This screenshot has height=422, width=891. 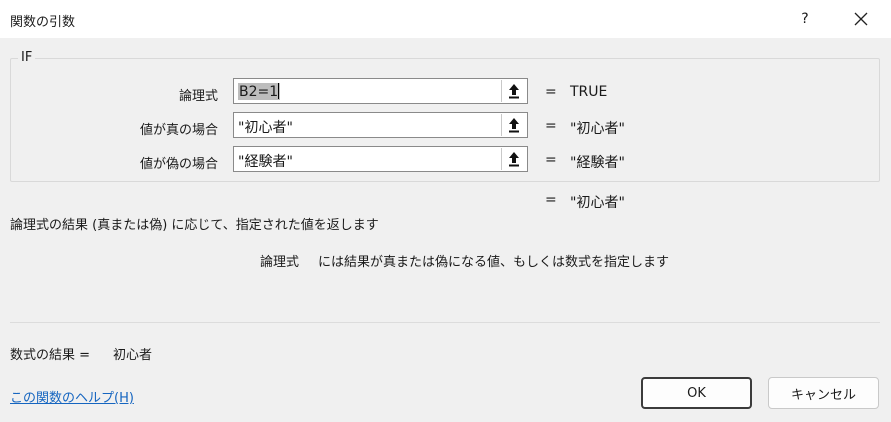 What do you see at coordinates (494, 262) in the screenshot?
I see `arg-help-text: には結果が真または偽になる値、もしくは数式を指定します` at bounding box center [494, 262].